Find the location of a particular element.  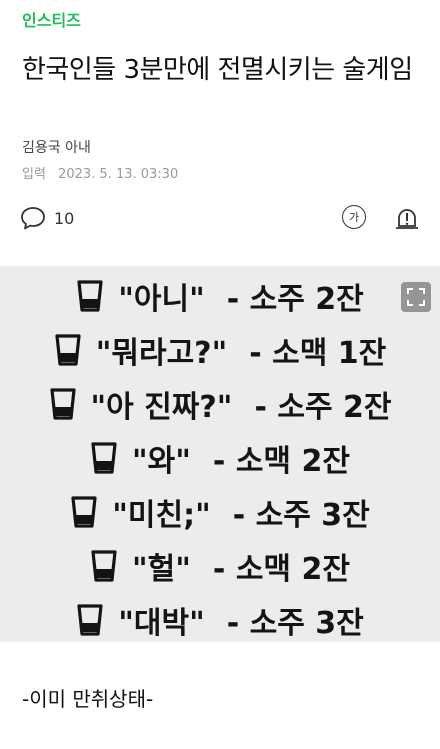

rule-word: "뭐라고?" is located at coordinates (161, 353).